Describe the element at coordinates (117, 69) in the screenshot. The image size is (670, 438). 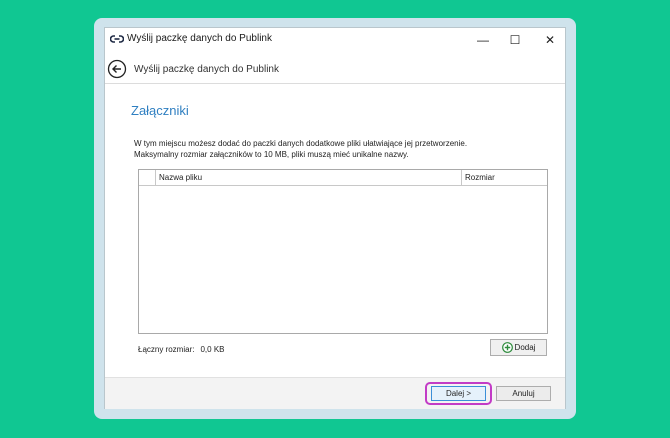
I see `back-arrow-icon` at that location.